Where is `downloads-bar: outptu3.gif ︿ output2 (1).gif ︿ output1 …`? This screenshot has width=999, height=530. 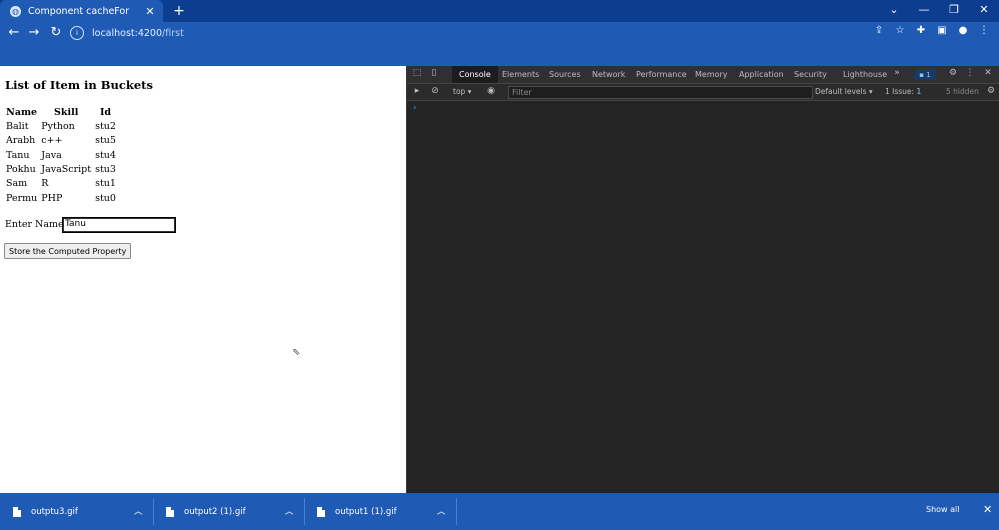 downloads-bar: outptu3.gif ︿ output2 (1).gif ︿ output1 … is located at coordinates (499, 511).